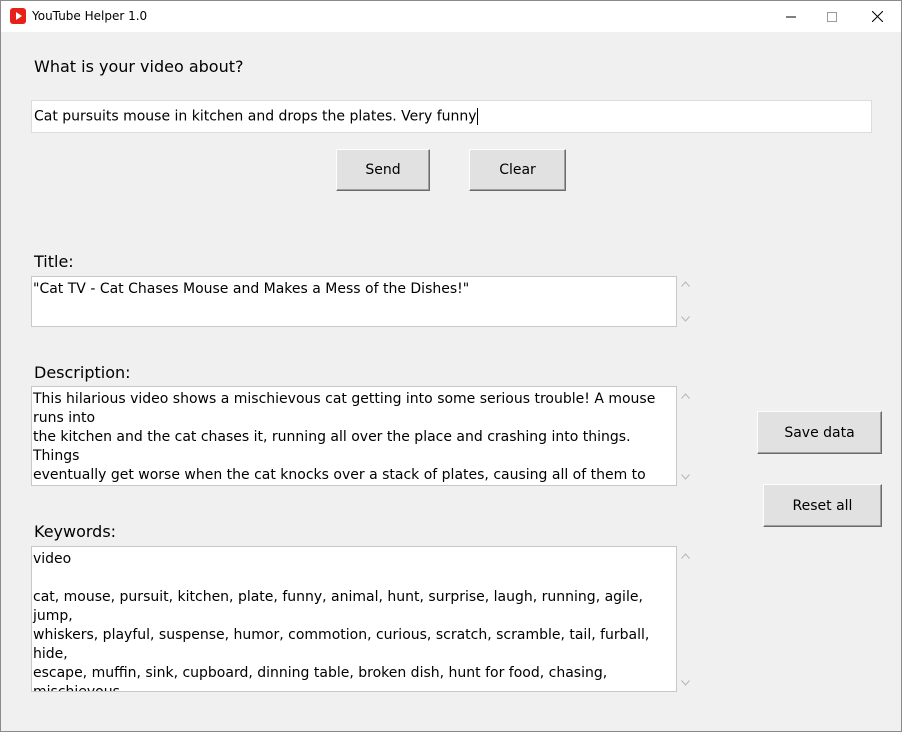  Describe the element at coordinates (517, 170) in the screenshot. I see `clear-button: Clear` at that location.